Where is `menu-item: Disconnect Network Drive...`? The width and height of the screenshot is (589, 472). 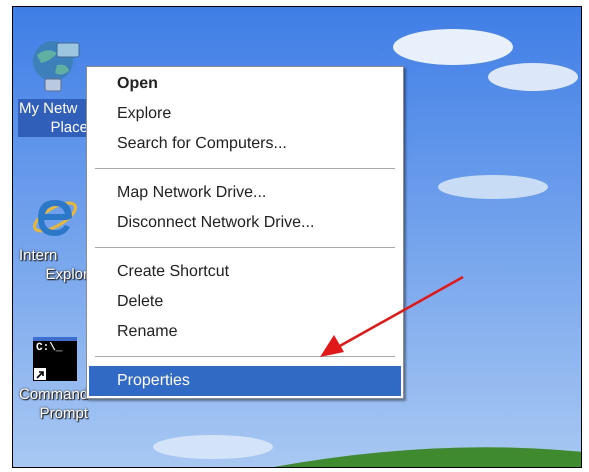
menu-item: Disconnect Network Drive... is located at coordinates (245, 223).